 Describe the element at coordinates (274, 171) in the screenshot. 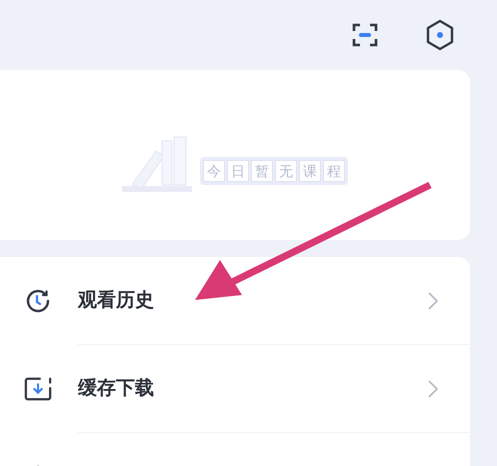

I see `no-course-text: 今日暂无课程` at that location.